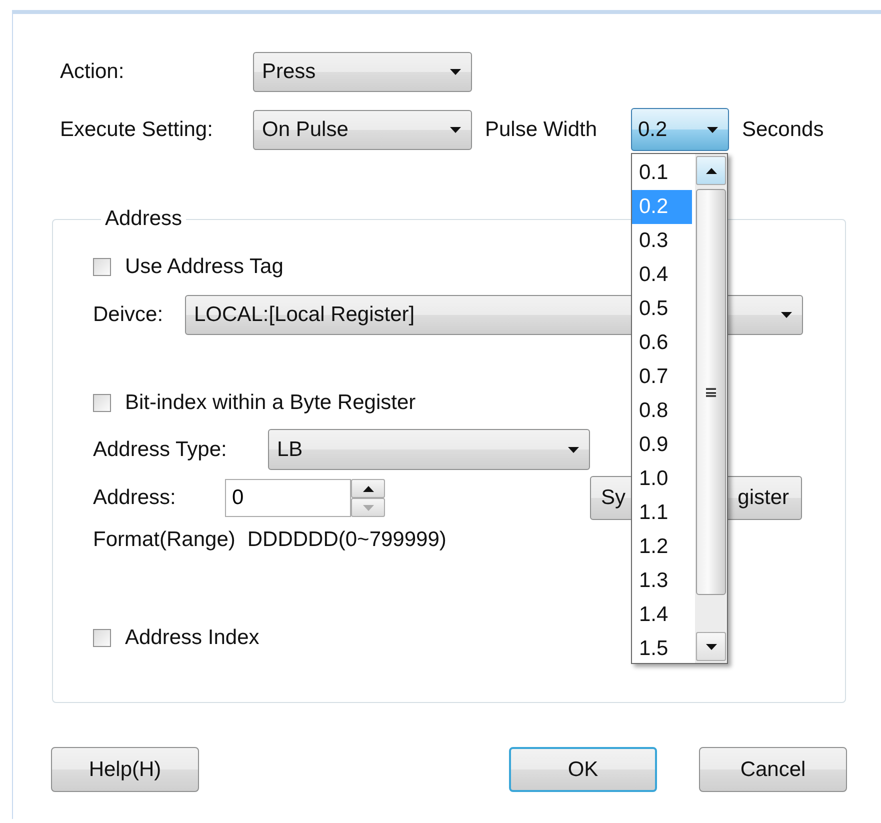  I want to click on field-label: Deivce:, so click(128, 315).